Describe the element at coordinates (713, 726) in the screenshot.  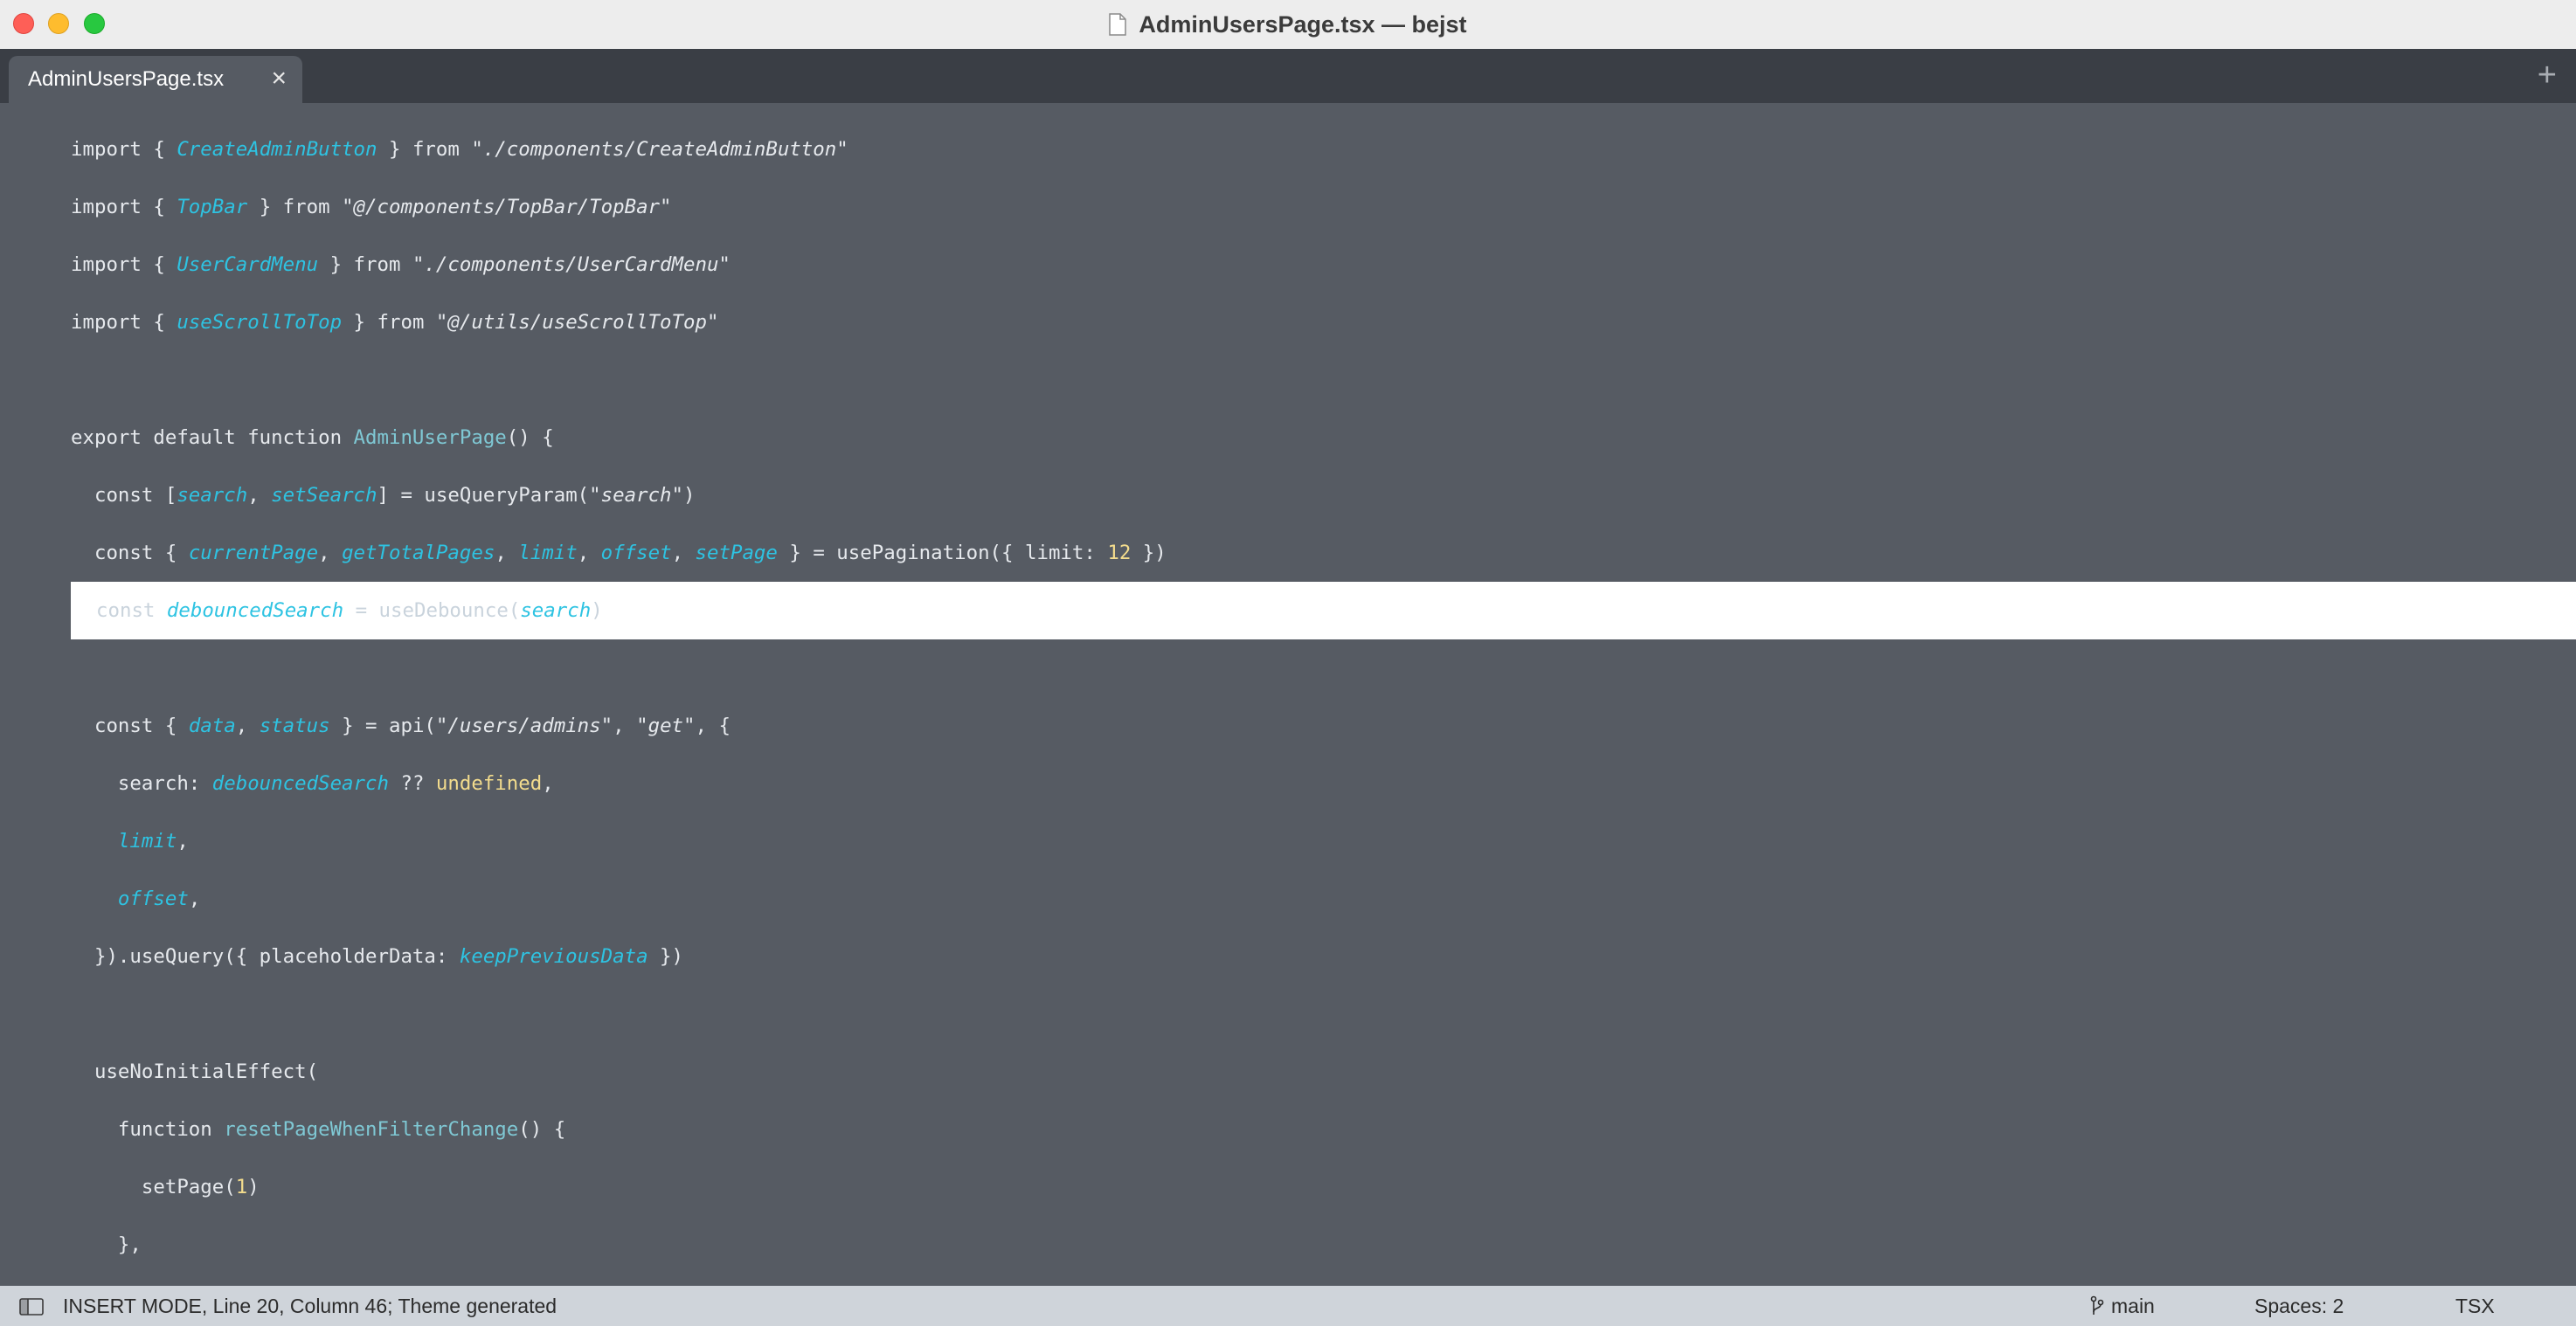
I see `code-token: , {` at that location.